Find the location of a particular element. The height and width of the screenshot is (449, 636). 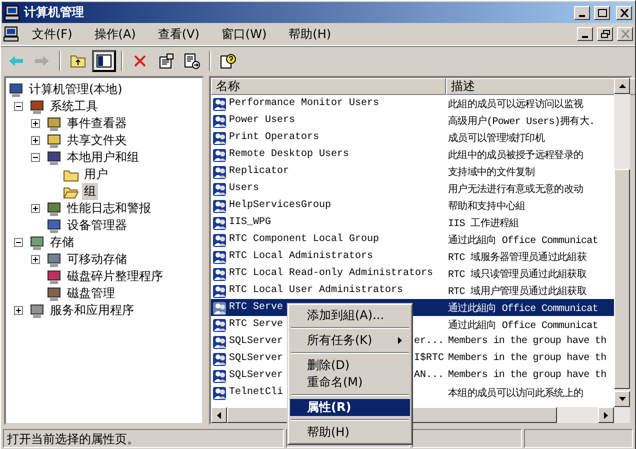

menu-item: 窗口(W) is located at coordinates (244, 34).